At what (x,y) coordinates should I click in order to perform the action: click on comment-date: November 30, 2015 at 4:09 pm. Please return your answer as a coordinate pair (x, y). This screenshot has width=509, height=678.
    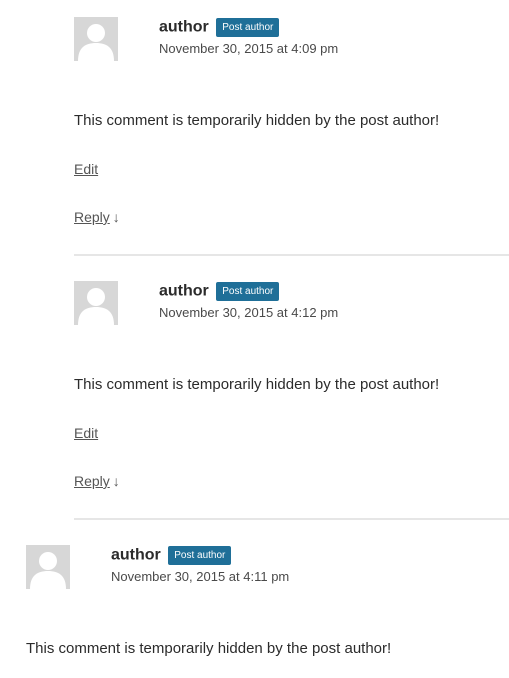
    Looking at the image, I should click on (248, 48).